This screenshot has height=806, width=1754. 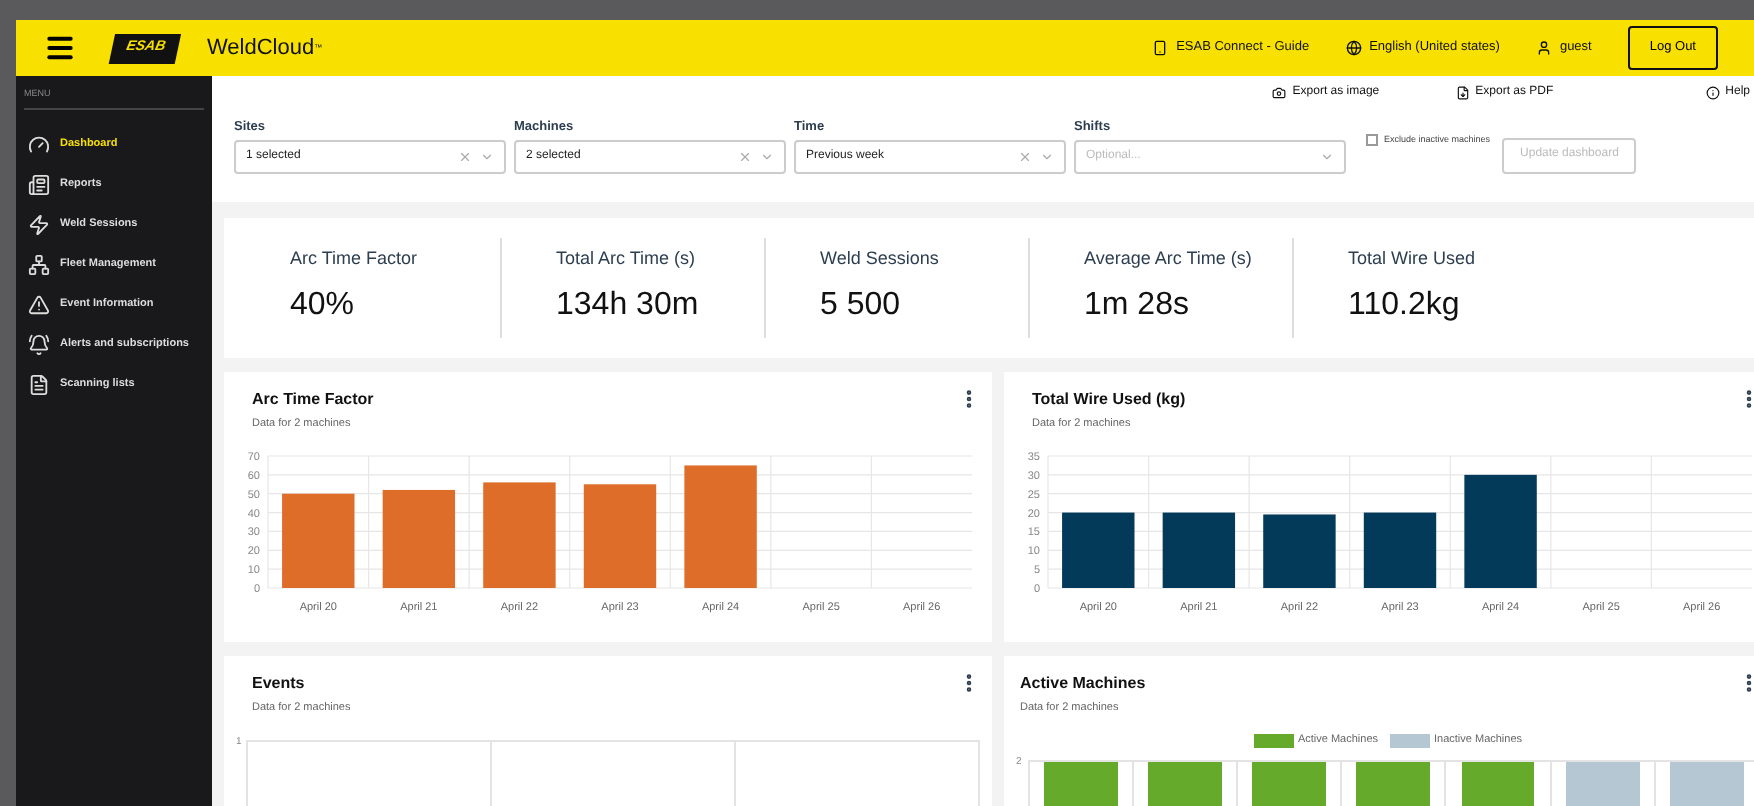 What do you see at coordinates (39, 344) in the screenshot?
I see `bell-icon` at bounding box center [39, 344].